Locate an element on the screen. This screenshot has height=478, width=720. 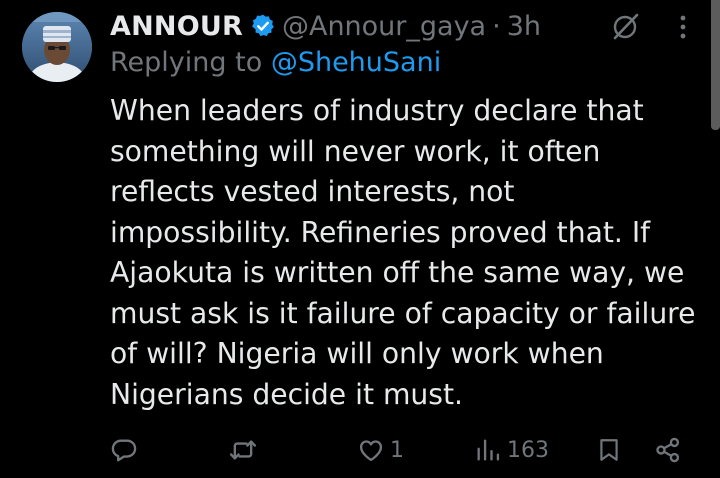
replying-to: Replying to @ShehuSani is located at coordinates (275, 62).